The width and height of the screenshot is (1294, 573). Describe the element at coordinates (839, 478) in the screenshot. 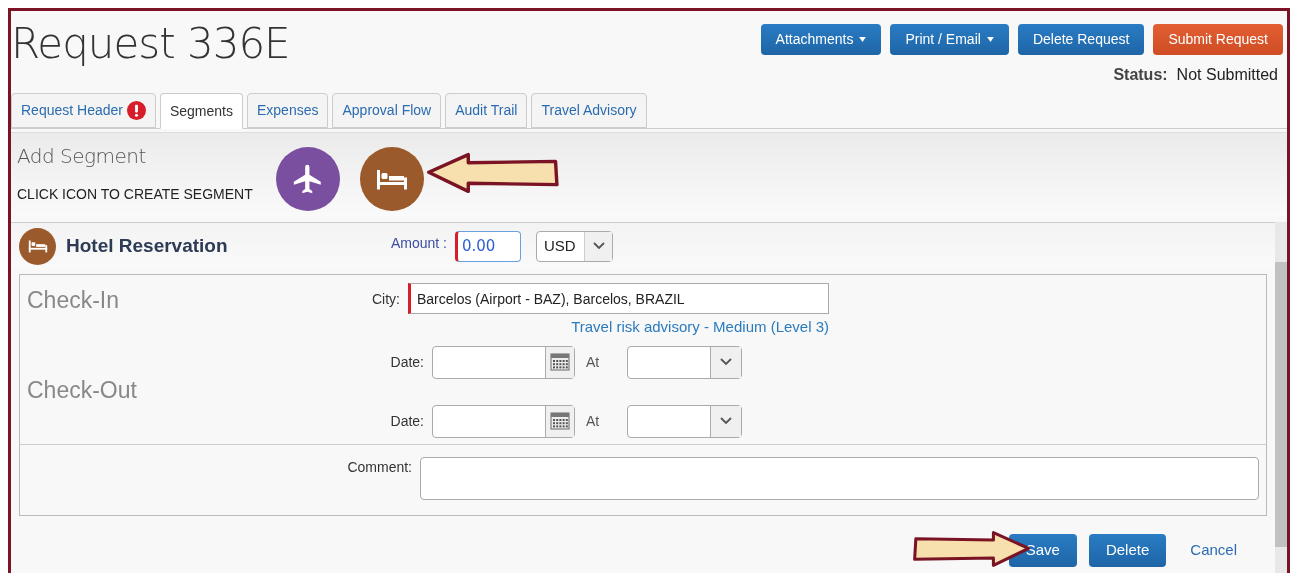

I see `comment-field` at that location.